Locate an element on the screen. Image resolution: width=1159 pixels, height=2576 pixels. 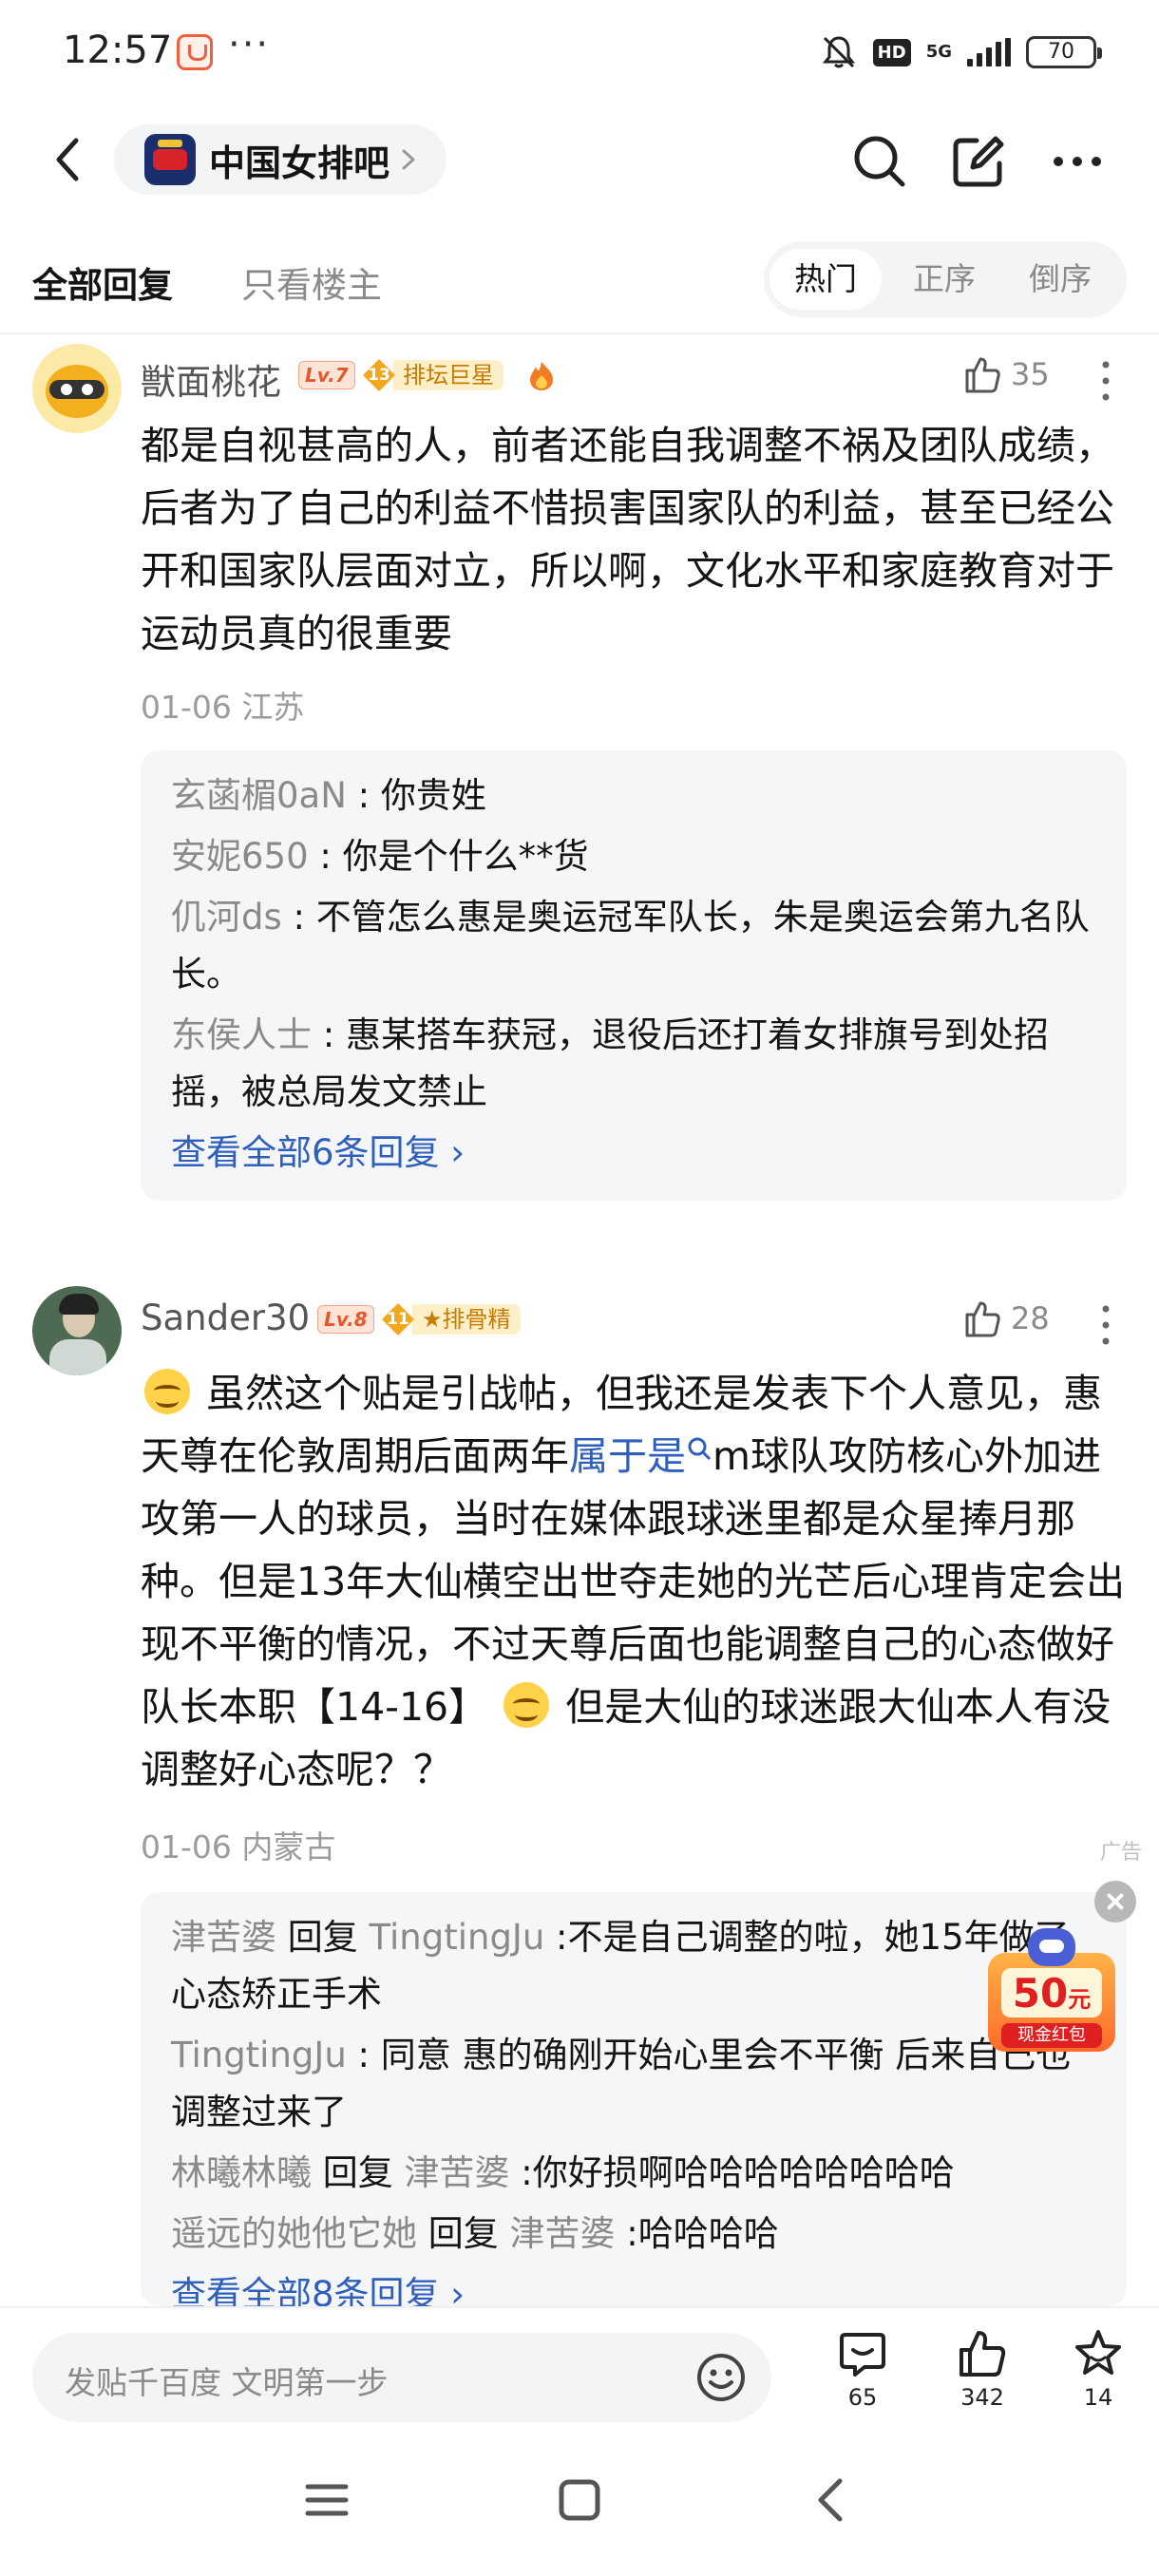
tab-all-replies: 全部回复 is located at coordinates (102, 282).